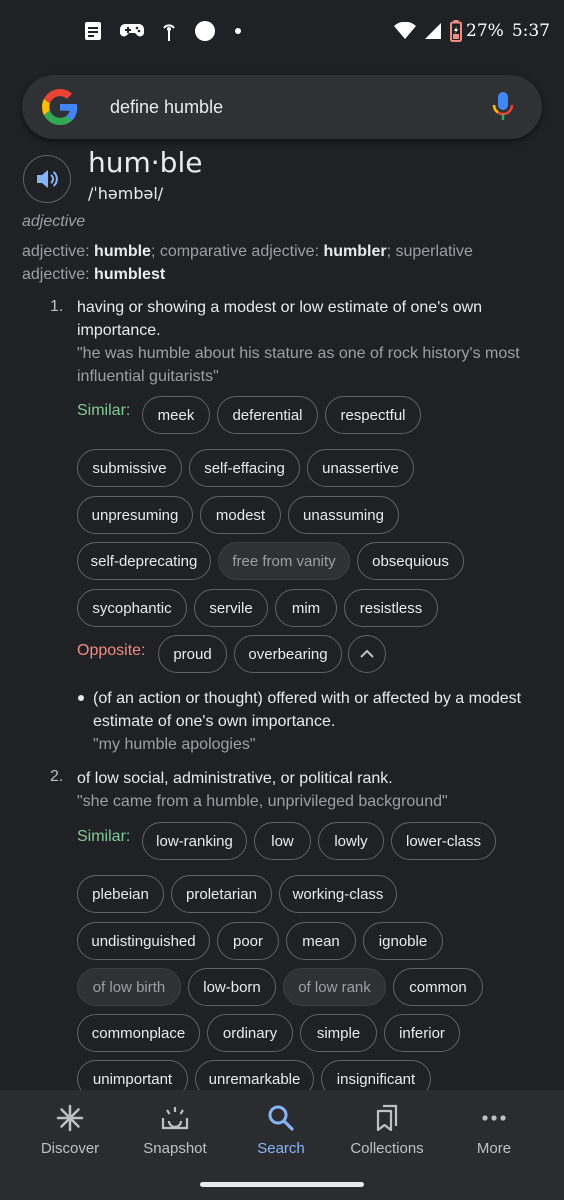  What do you see at coordinates (443, 841) in the screenshot?
I see `synonym-chip: lower-class` at bounding box center [443, 841].